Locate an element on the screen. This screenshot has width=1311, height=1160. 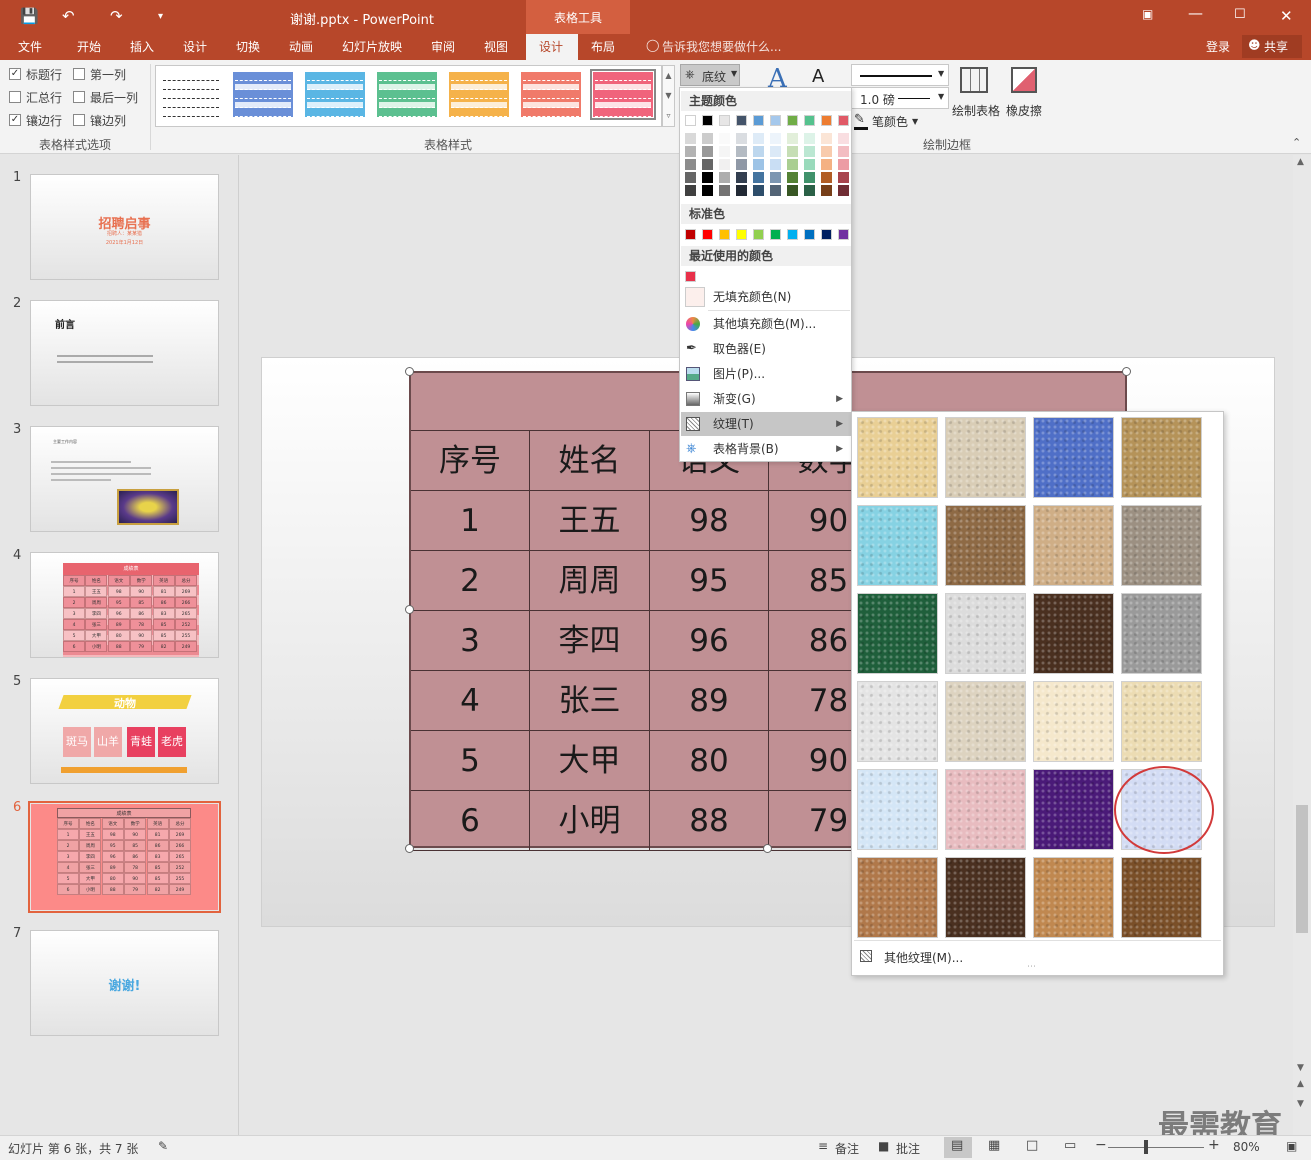
no-fill-item: 无填充颜色(N) is located at coordinates (766, 297).